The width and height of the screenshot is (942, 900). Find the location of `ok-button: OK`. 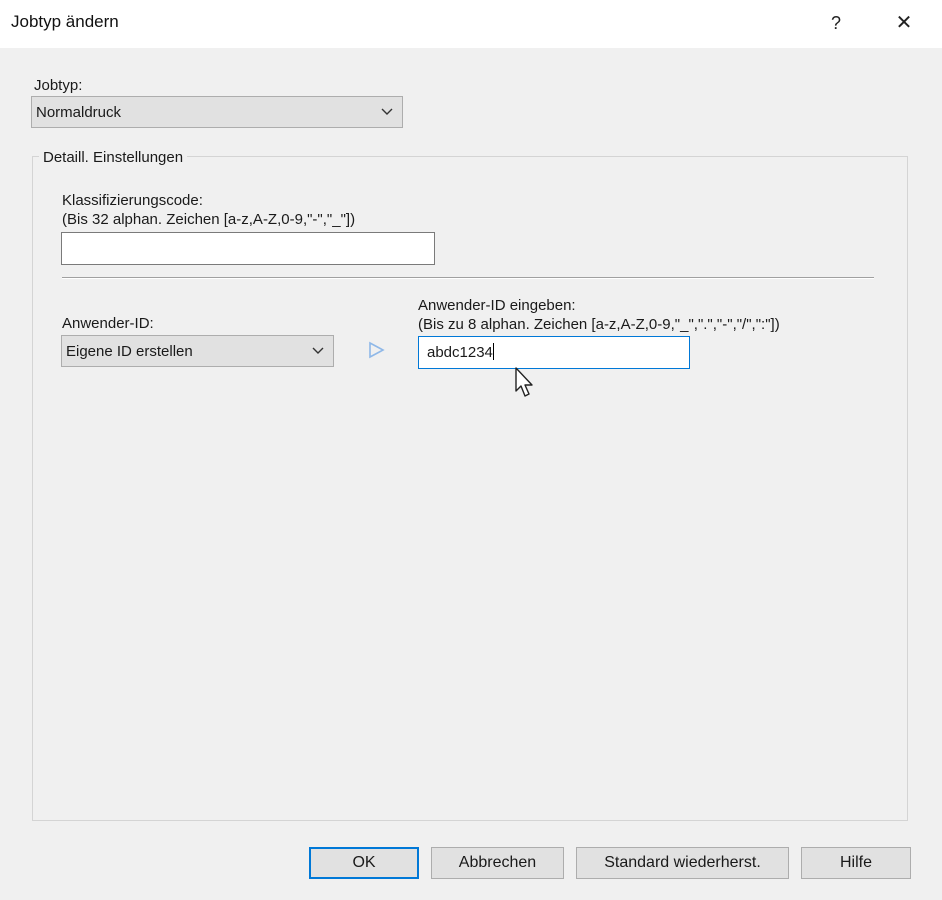

ok-button: OK is located at coordinates (364, 863).